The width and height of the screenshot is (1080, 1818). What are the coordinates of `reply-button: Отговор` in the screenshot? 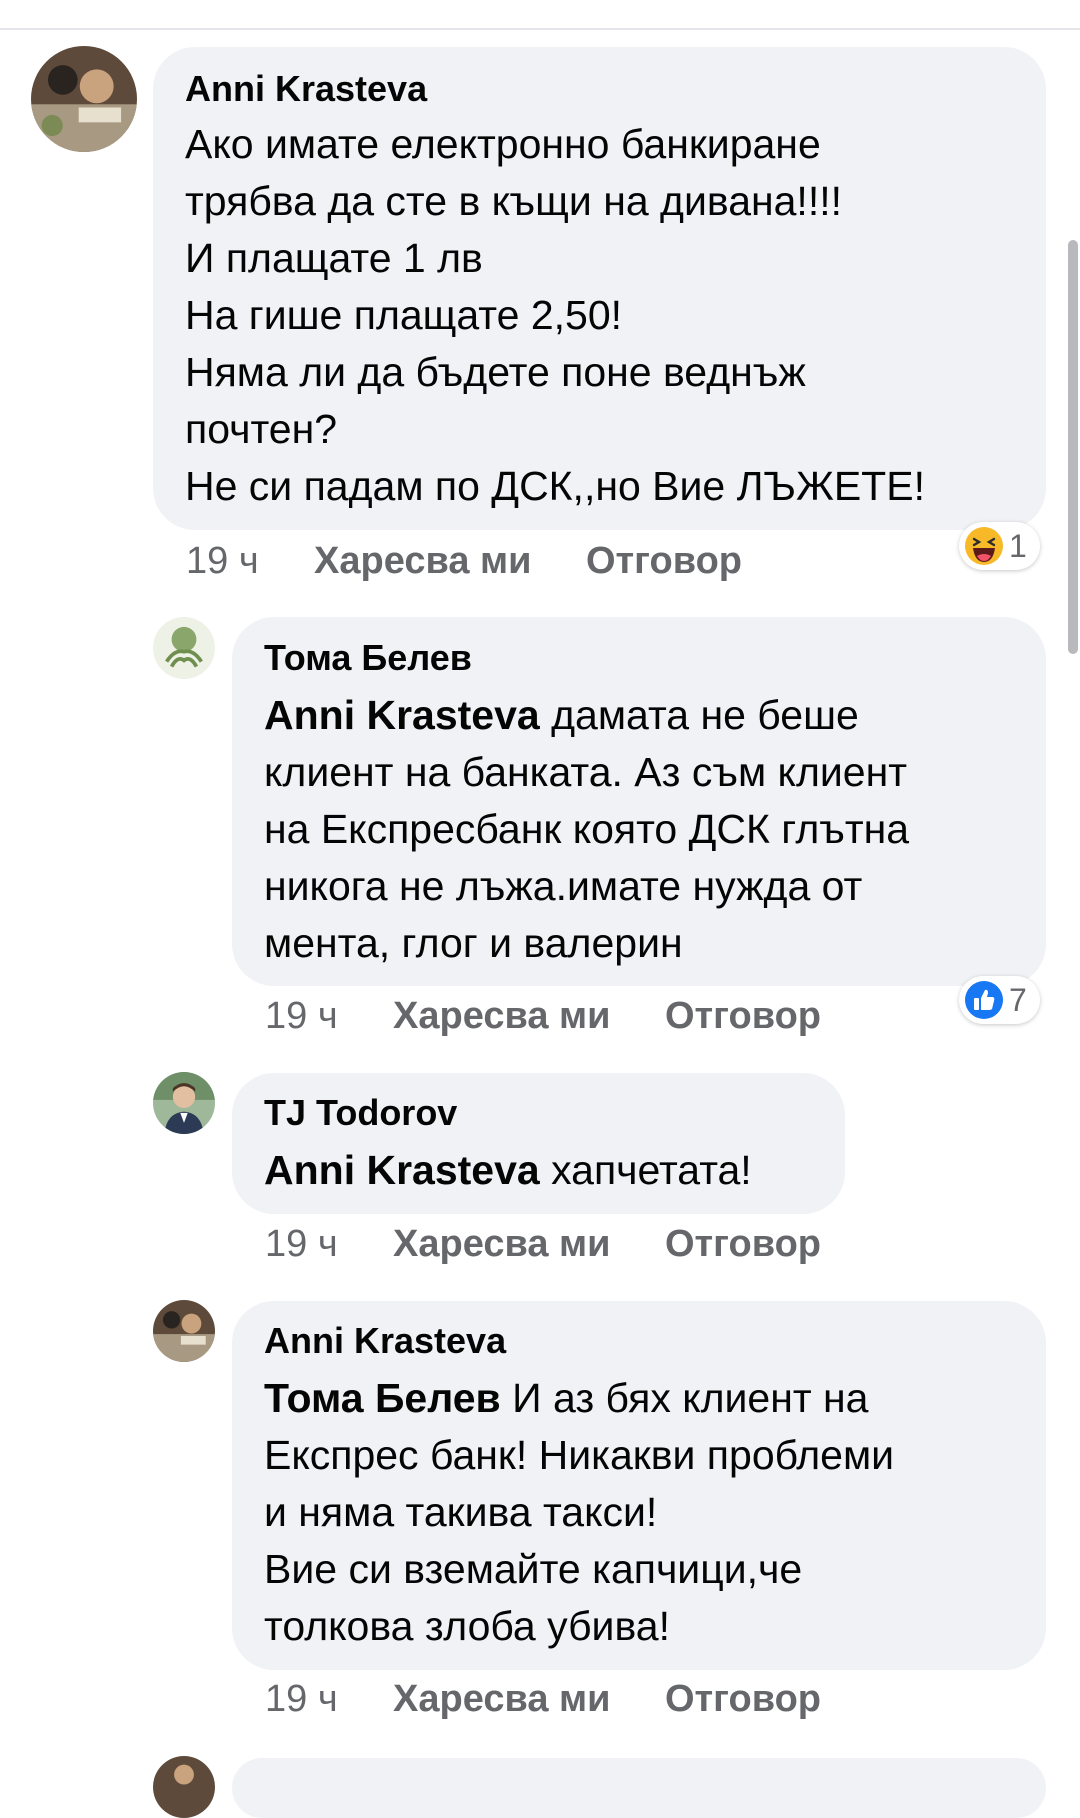 It's located at (743, 1699).